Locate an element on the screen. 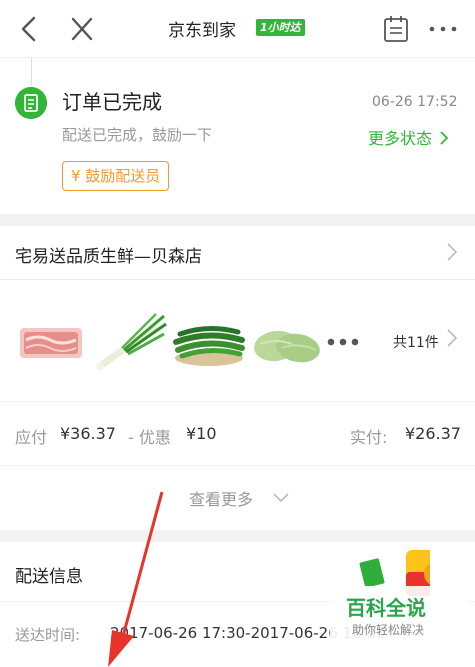  discount-value: ¥10 is located at coordinates (201, 433).